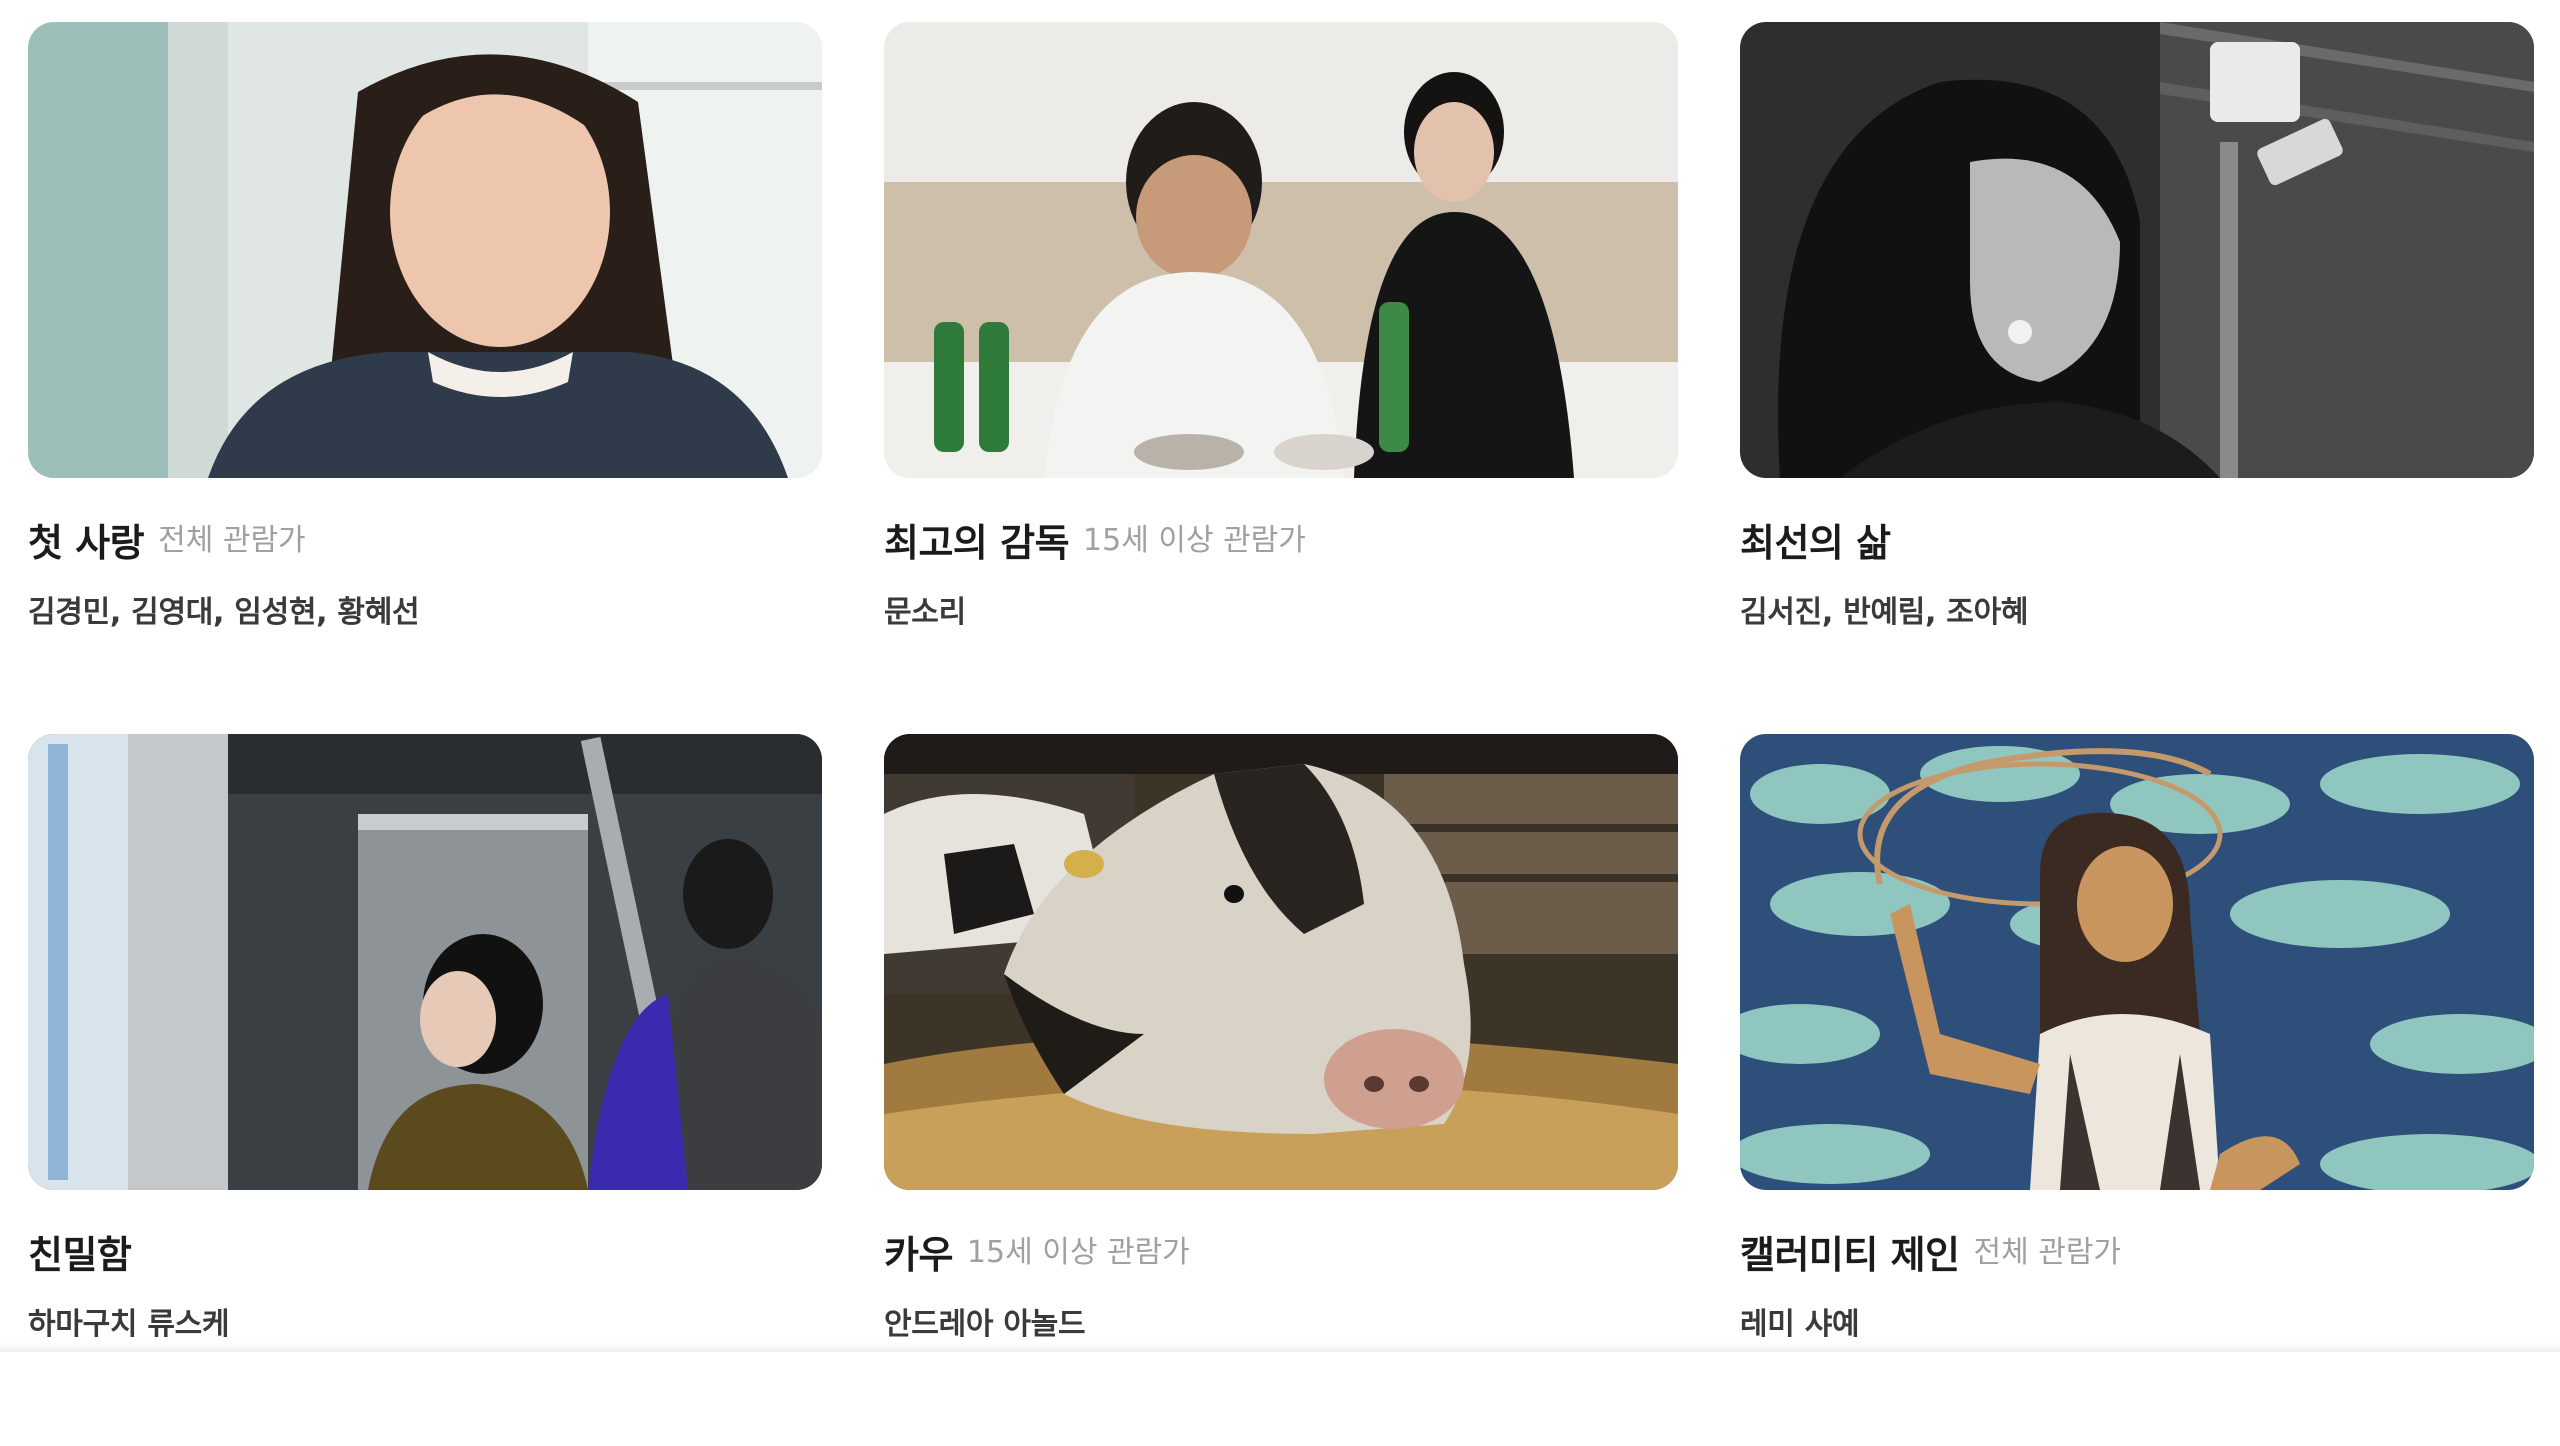  I want to click on movie-title: 캘러미티 제인, so click(1850, 1251).